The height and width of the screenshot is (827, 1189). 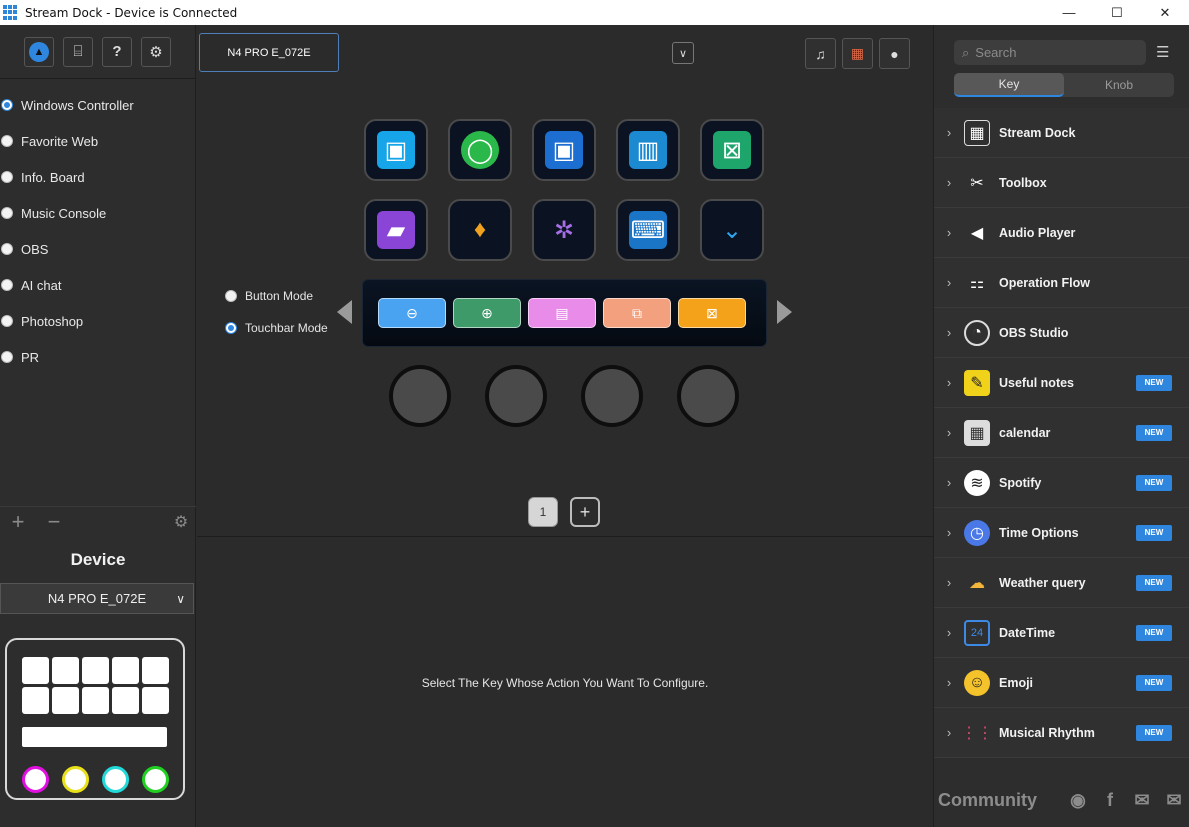 I want to click on close-button: ✕, so click(x=1165, y=12).